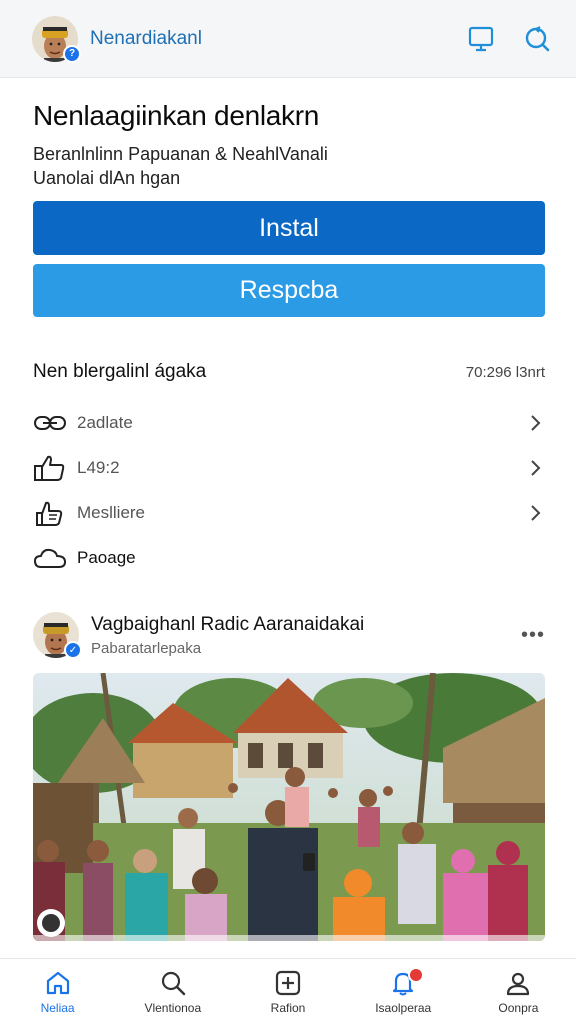 The image size is (576, 1024). What do you see at coordinates (530, 635) in the screenshot?
I see `more-options-icon: •••` at bounding box center [530, 635].